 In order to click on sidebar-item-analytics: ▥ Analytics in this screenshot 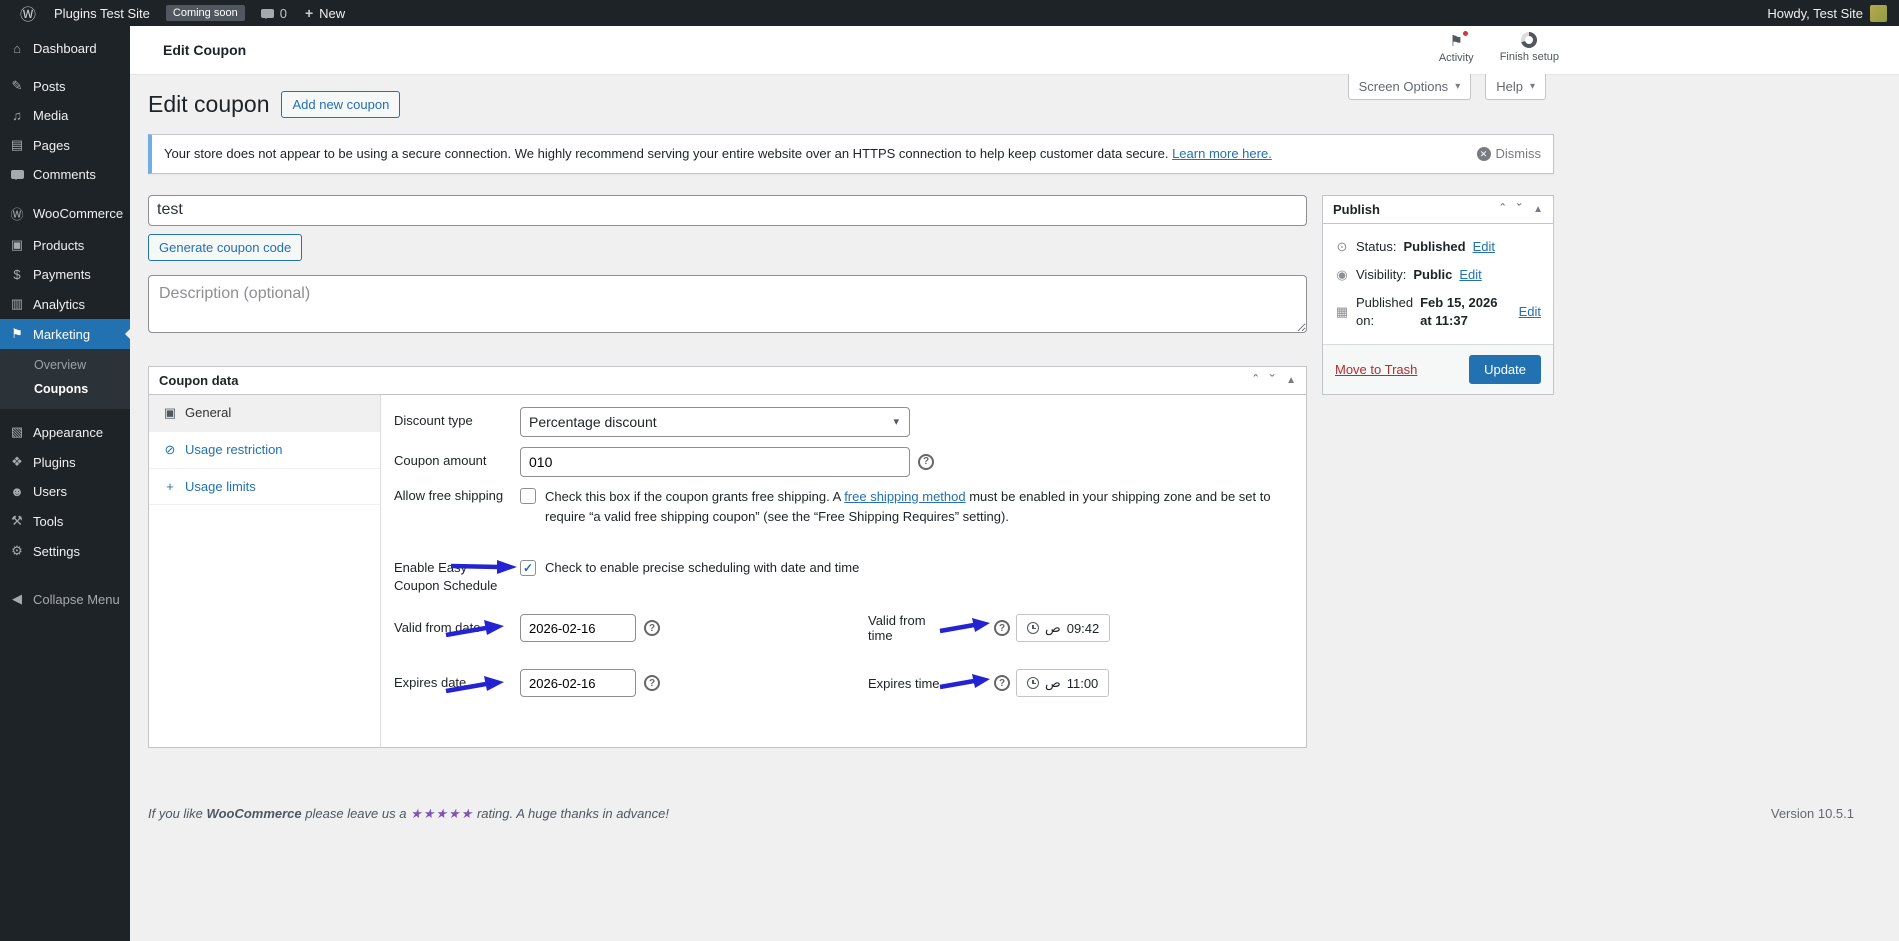, I will do `click(65, 304)`.